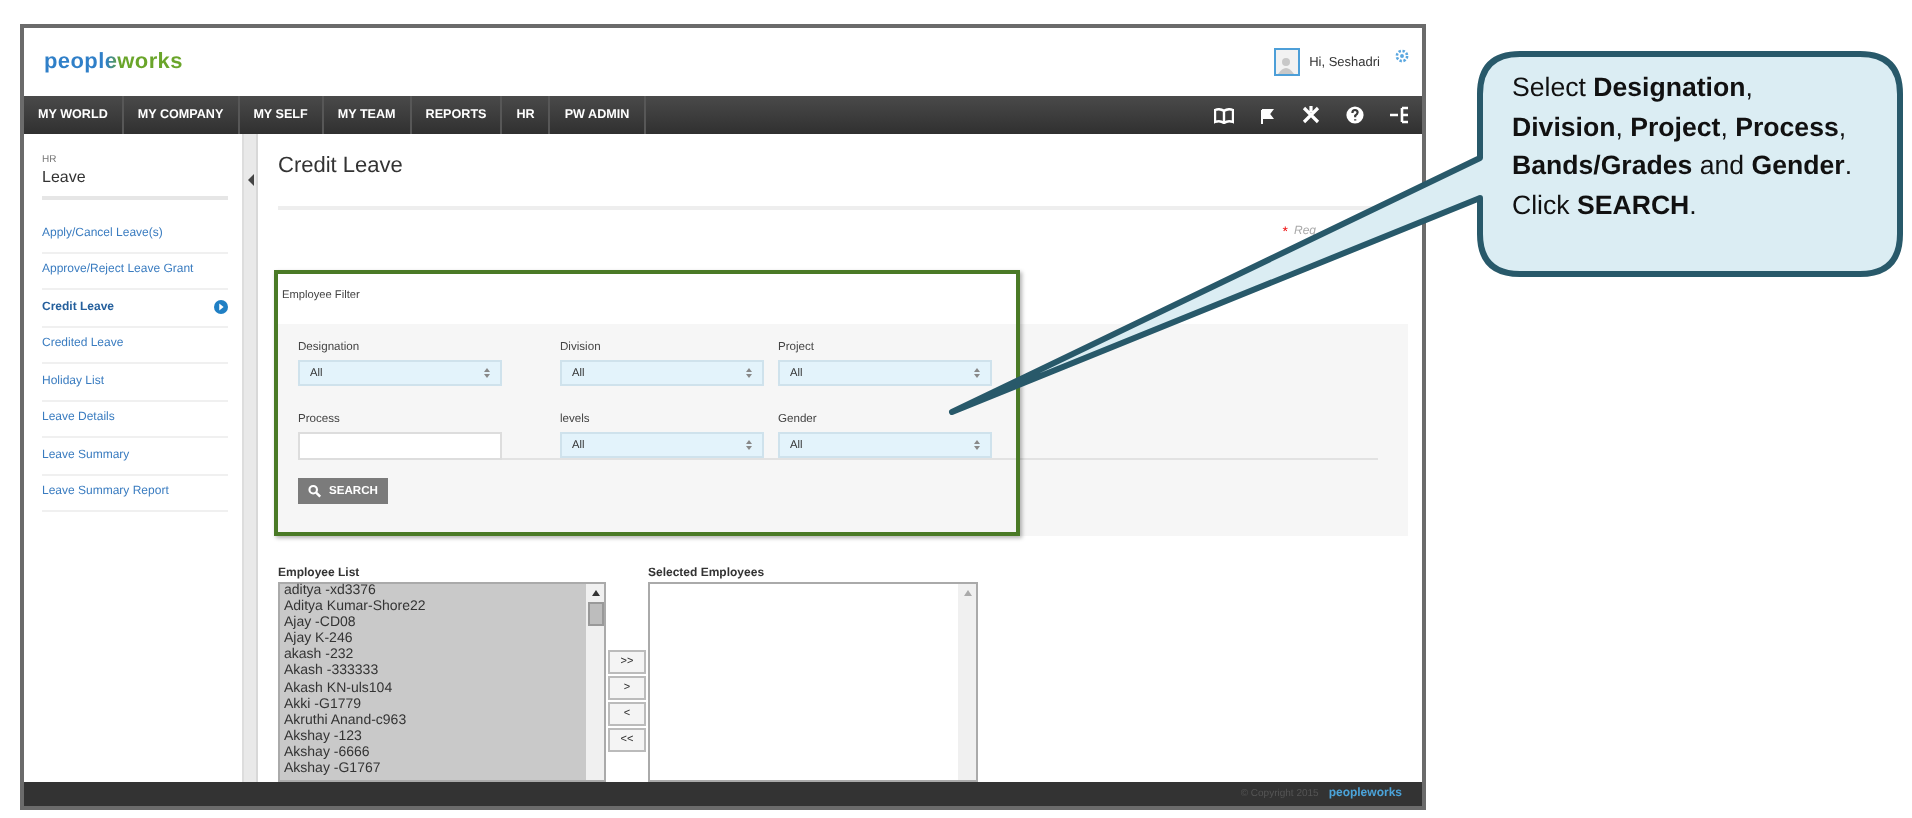 The width and height of the screenshot is (1912, 818). What do you see at coordinates (1224, 115) in the screenshot?
I see `book-icon` at bounding box center [1224, 115].